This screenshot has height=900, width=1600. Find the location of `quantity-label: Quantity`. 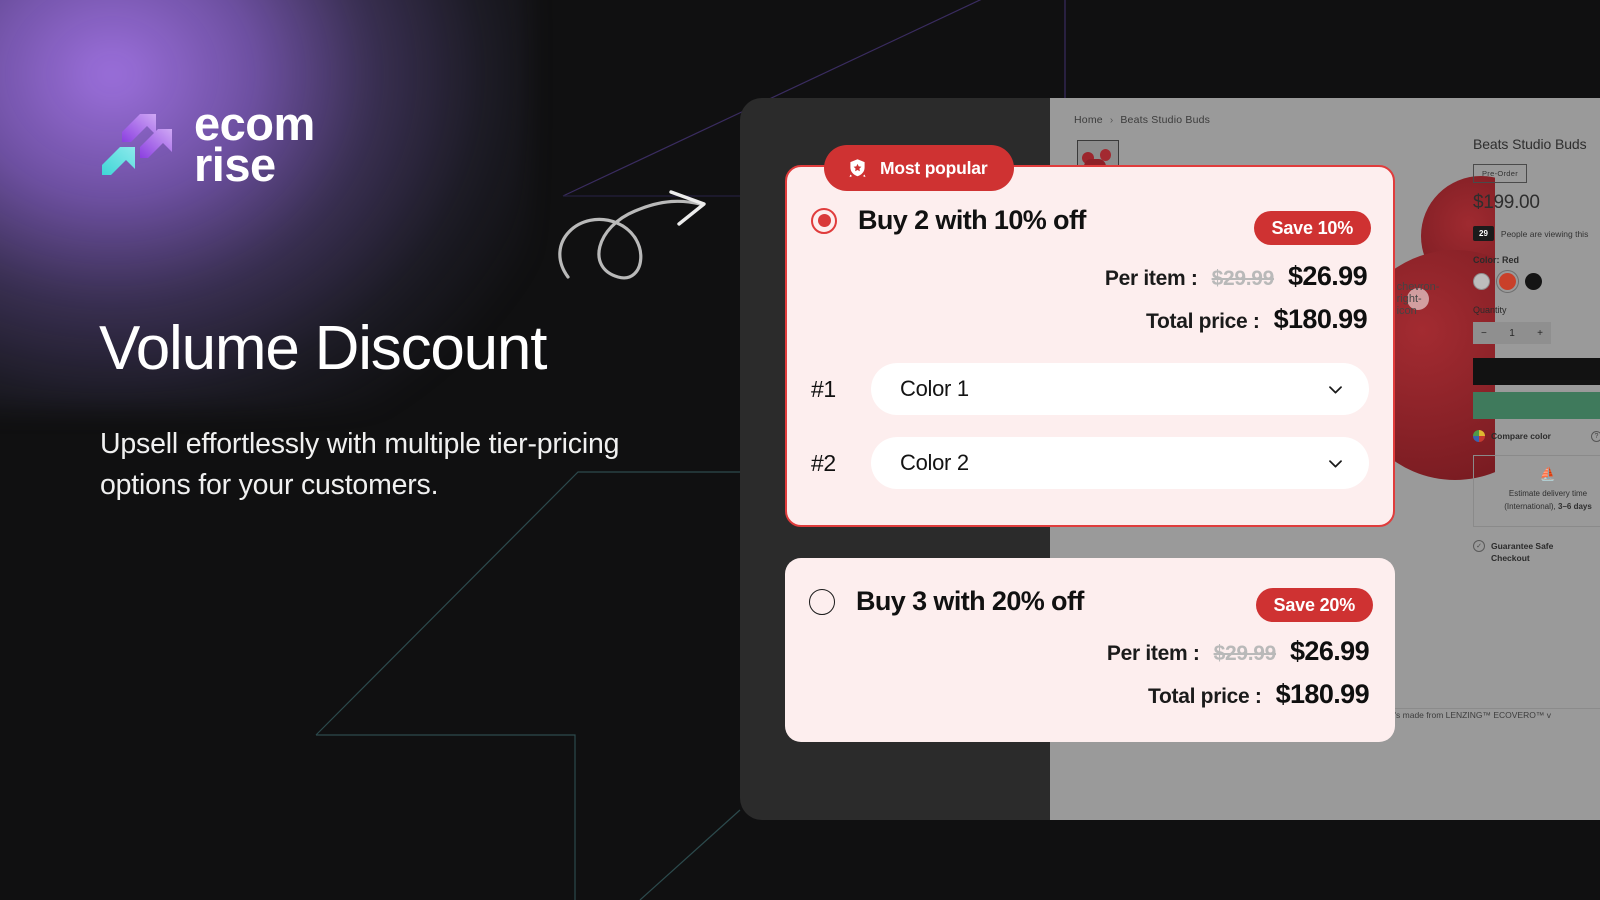

quantity-label: Quantity is located at coordinates (1490, 310).